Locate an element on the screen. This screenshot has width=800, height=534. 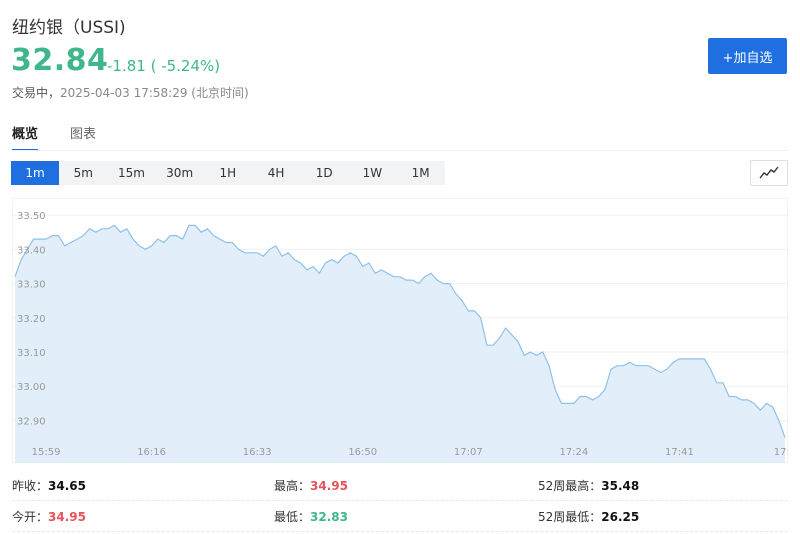
y-tick-label: 33.00 is located at coordinates (31, 387).